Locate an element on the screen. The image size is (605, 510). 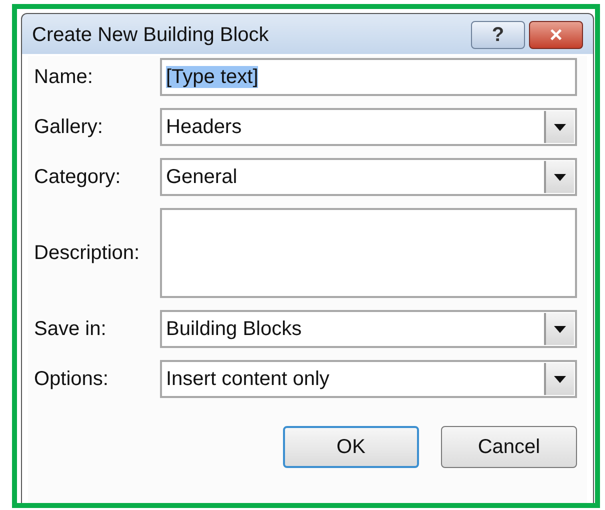
field-label: Name: is located at coordinates (64, 77).